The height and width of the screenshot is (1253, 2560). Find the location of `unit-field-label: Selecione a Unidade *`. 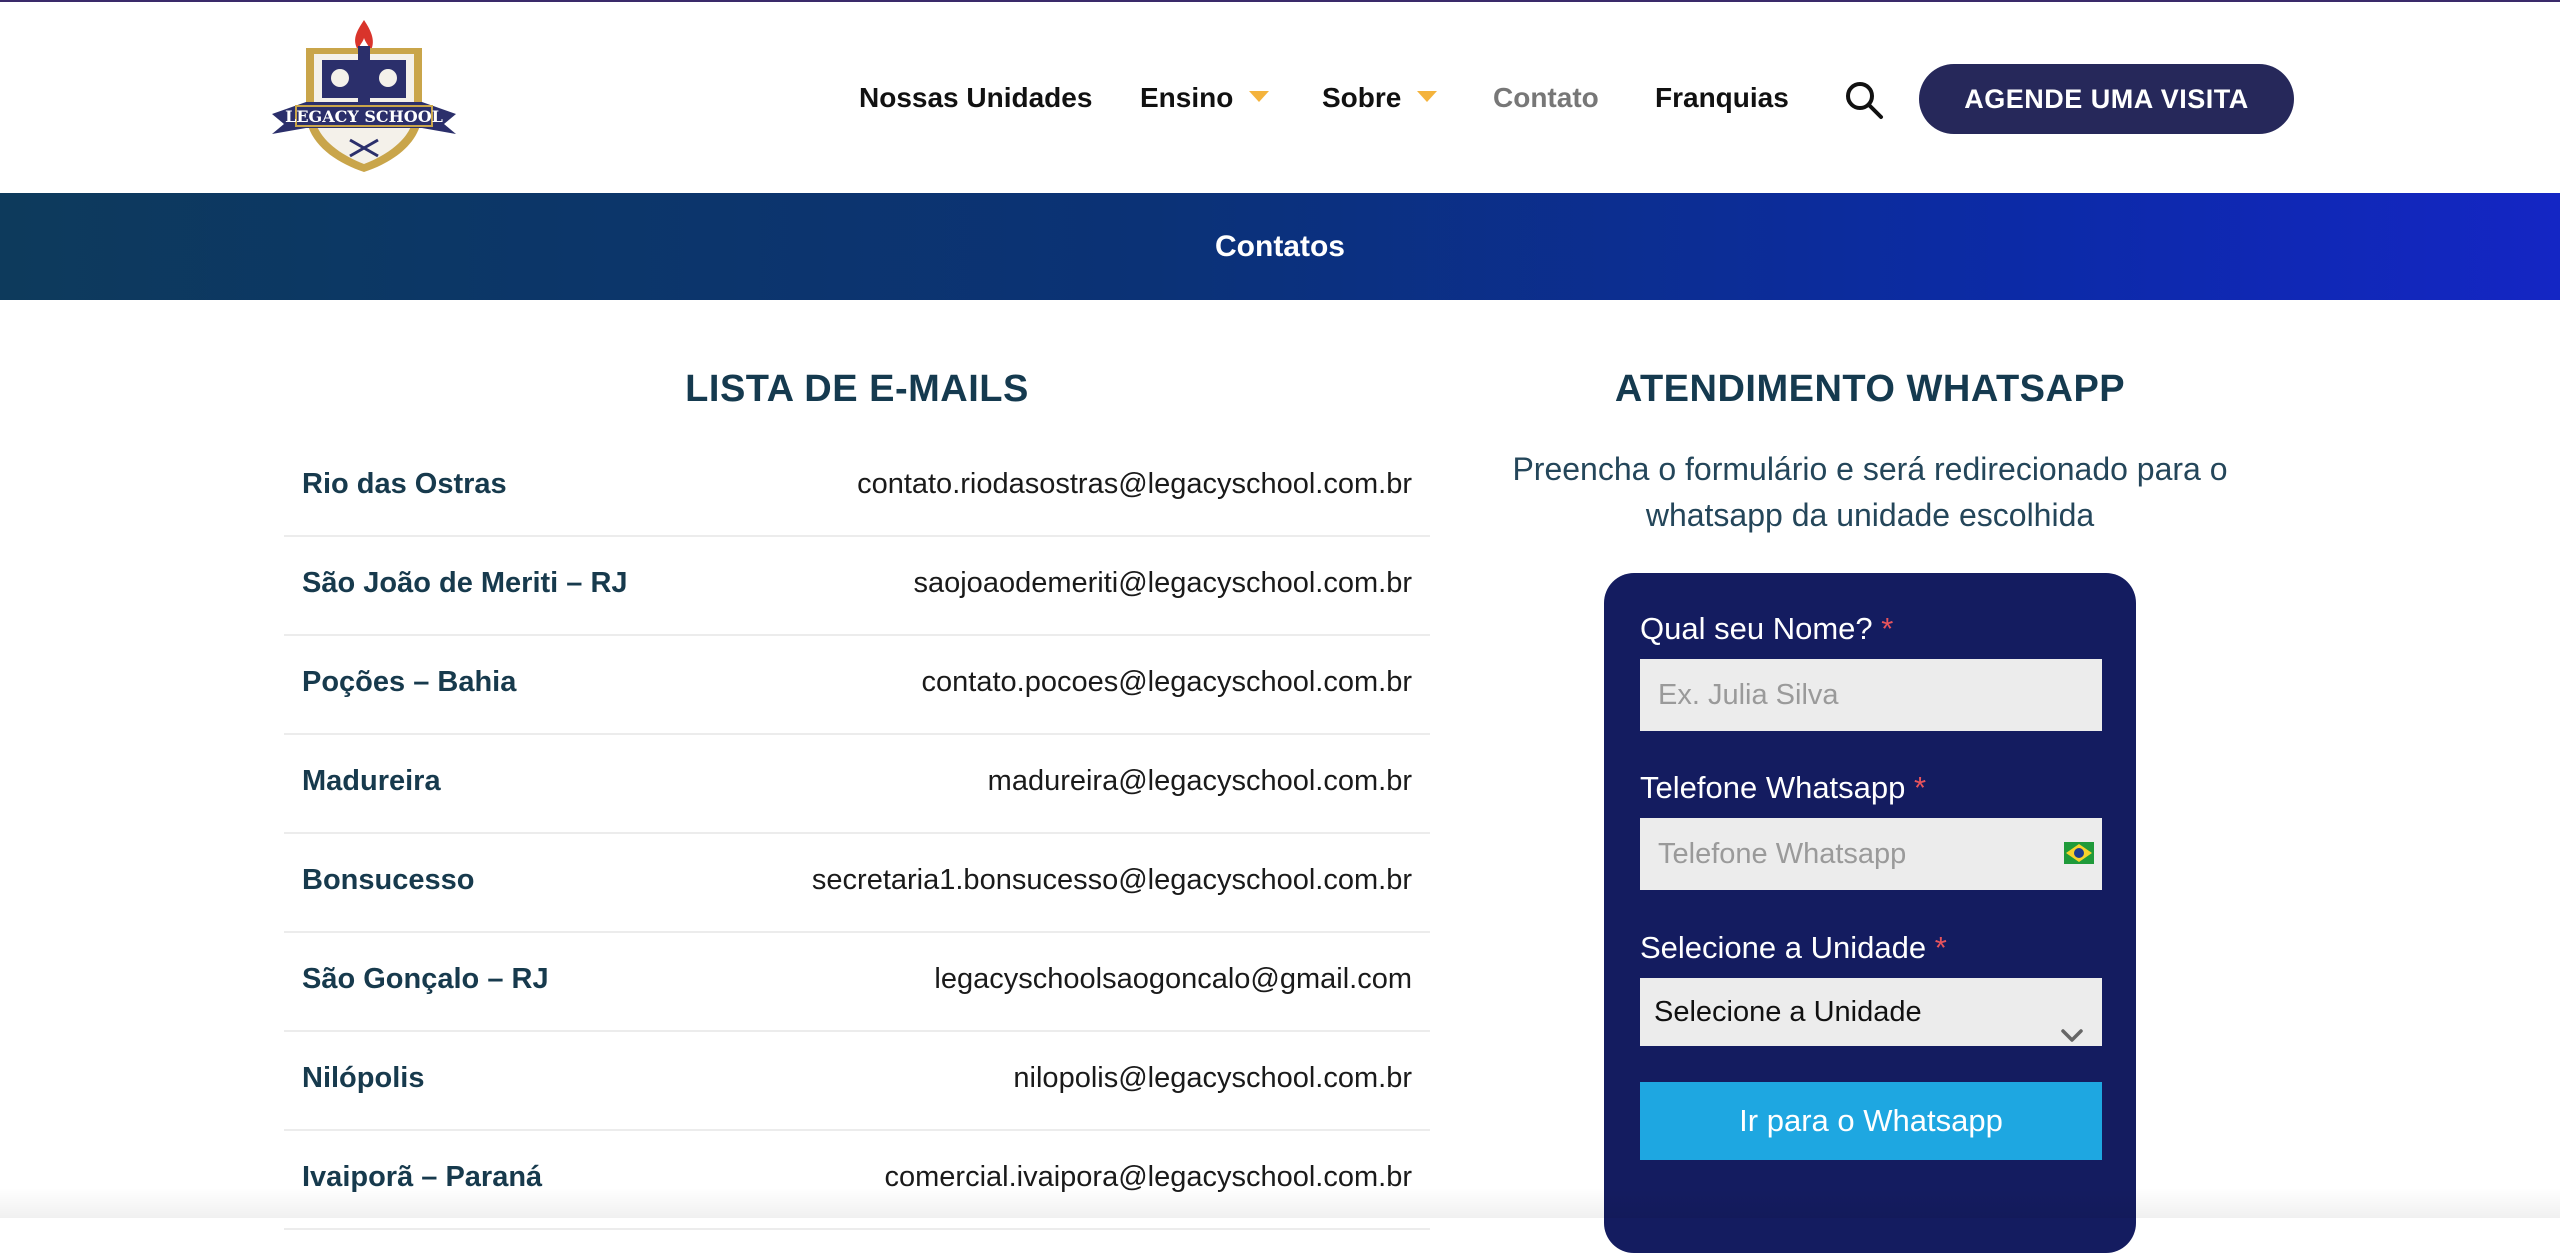

unit-field-label: Selecione a Unidade * is located at coordinates (1793, 948).